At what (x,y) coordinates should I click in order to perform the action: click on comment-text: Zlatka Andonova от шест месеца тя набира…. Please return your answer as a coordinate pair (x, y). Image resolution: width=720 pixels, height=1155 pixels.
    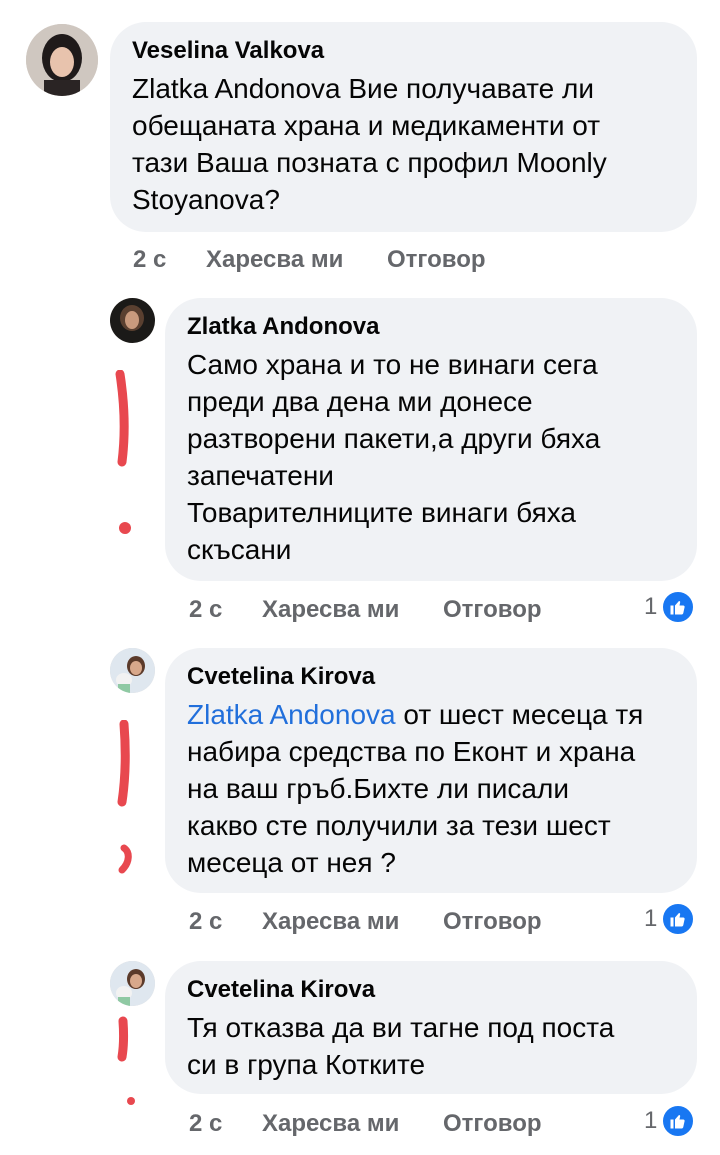
    Looking at the image, I should click on (431, 788).